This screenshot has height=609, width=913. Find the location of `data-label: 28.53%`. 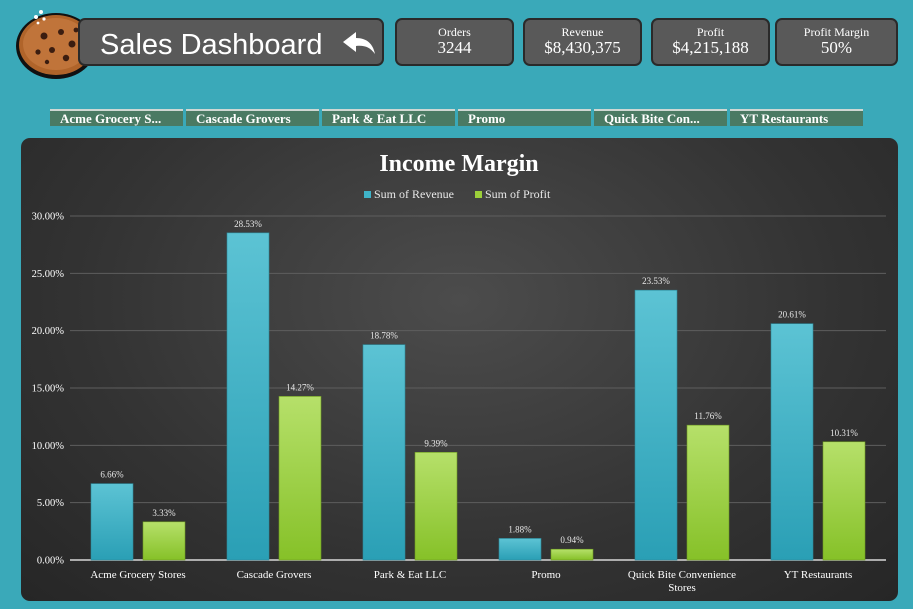

data-label: 28.53% is located at coordinates (248, 224).